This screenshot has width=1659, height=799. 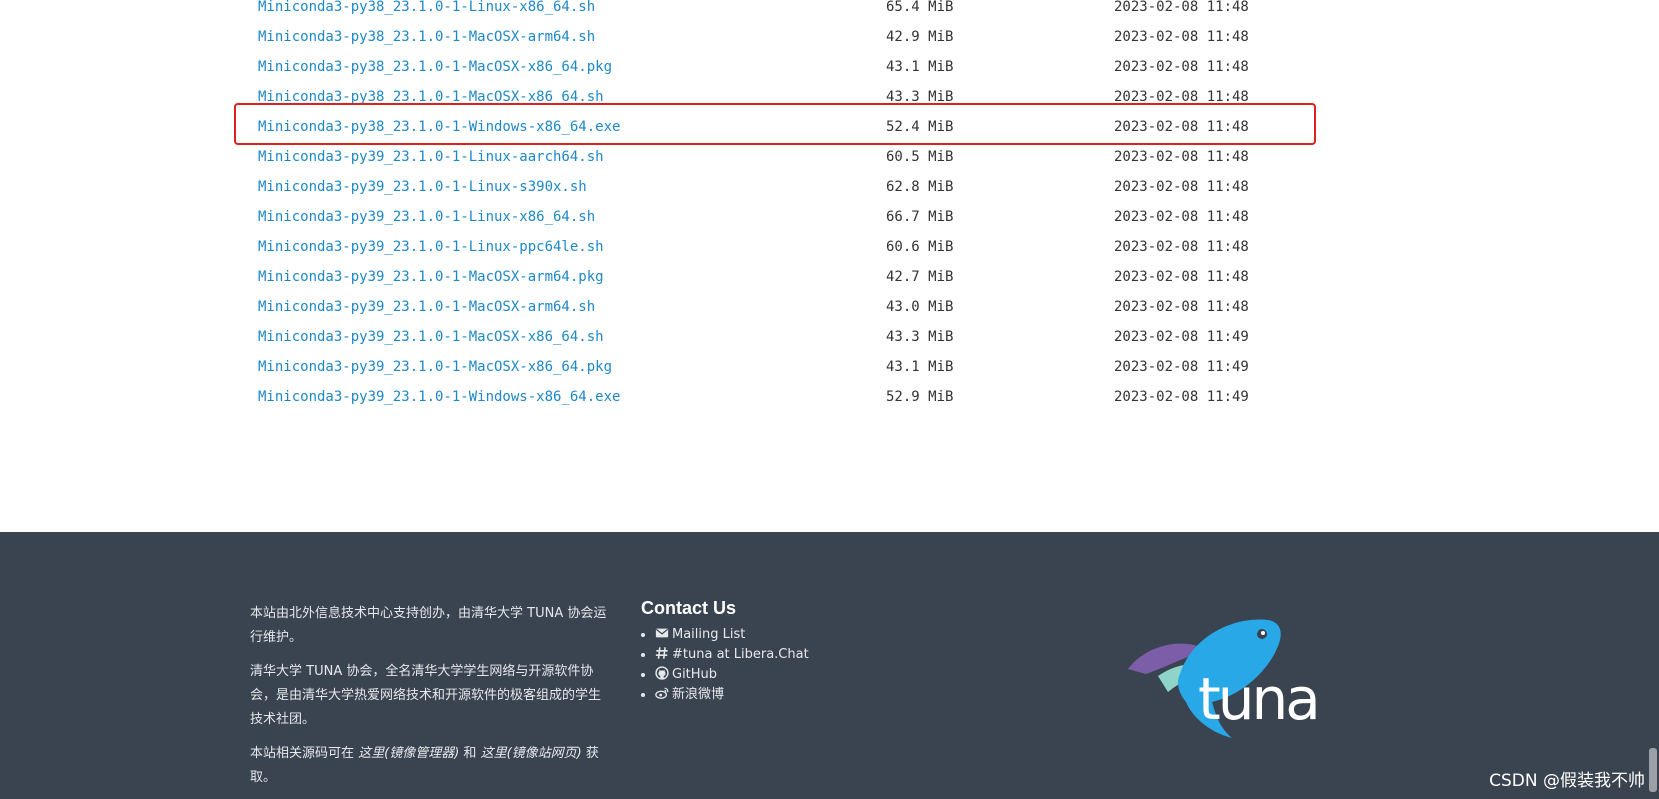 What do you see at coordinates (920, 37) in the screenshot?
I see `file-size: 42.9 MiB` at bounding box center [920, 37].